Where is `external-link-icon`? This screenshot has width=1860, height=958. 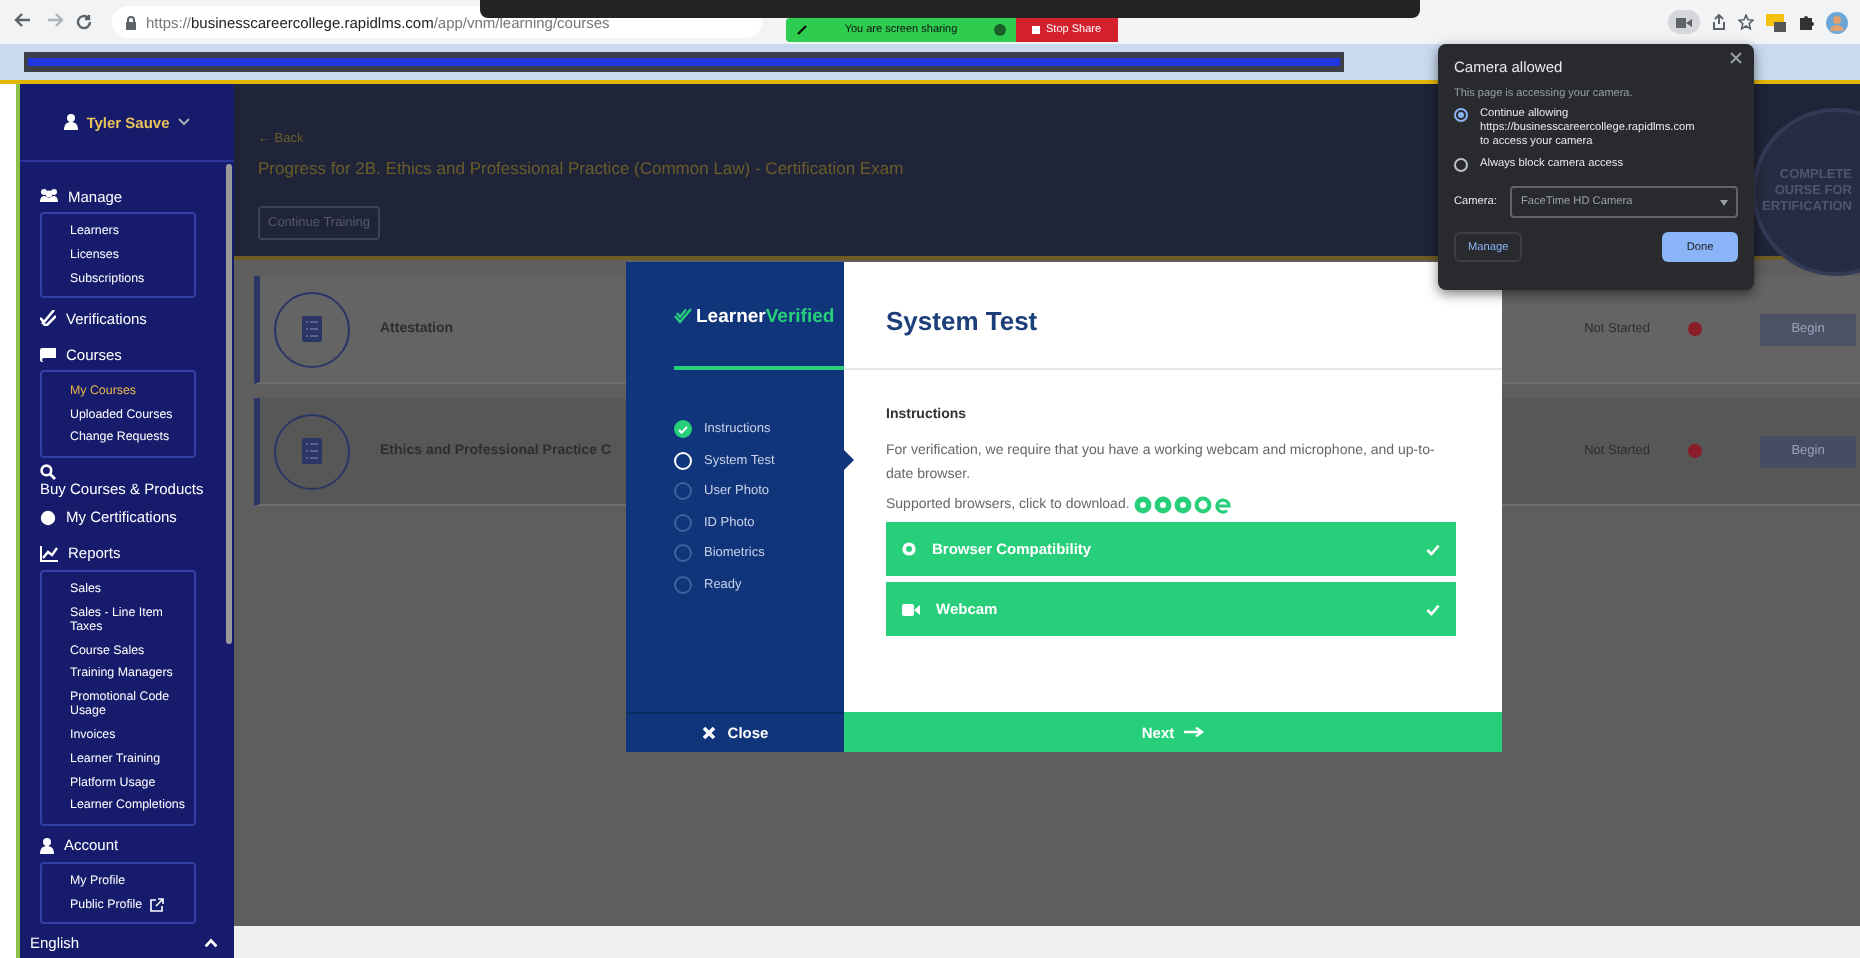
external-link-icon is located at coordinates (157, 904).